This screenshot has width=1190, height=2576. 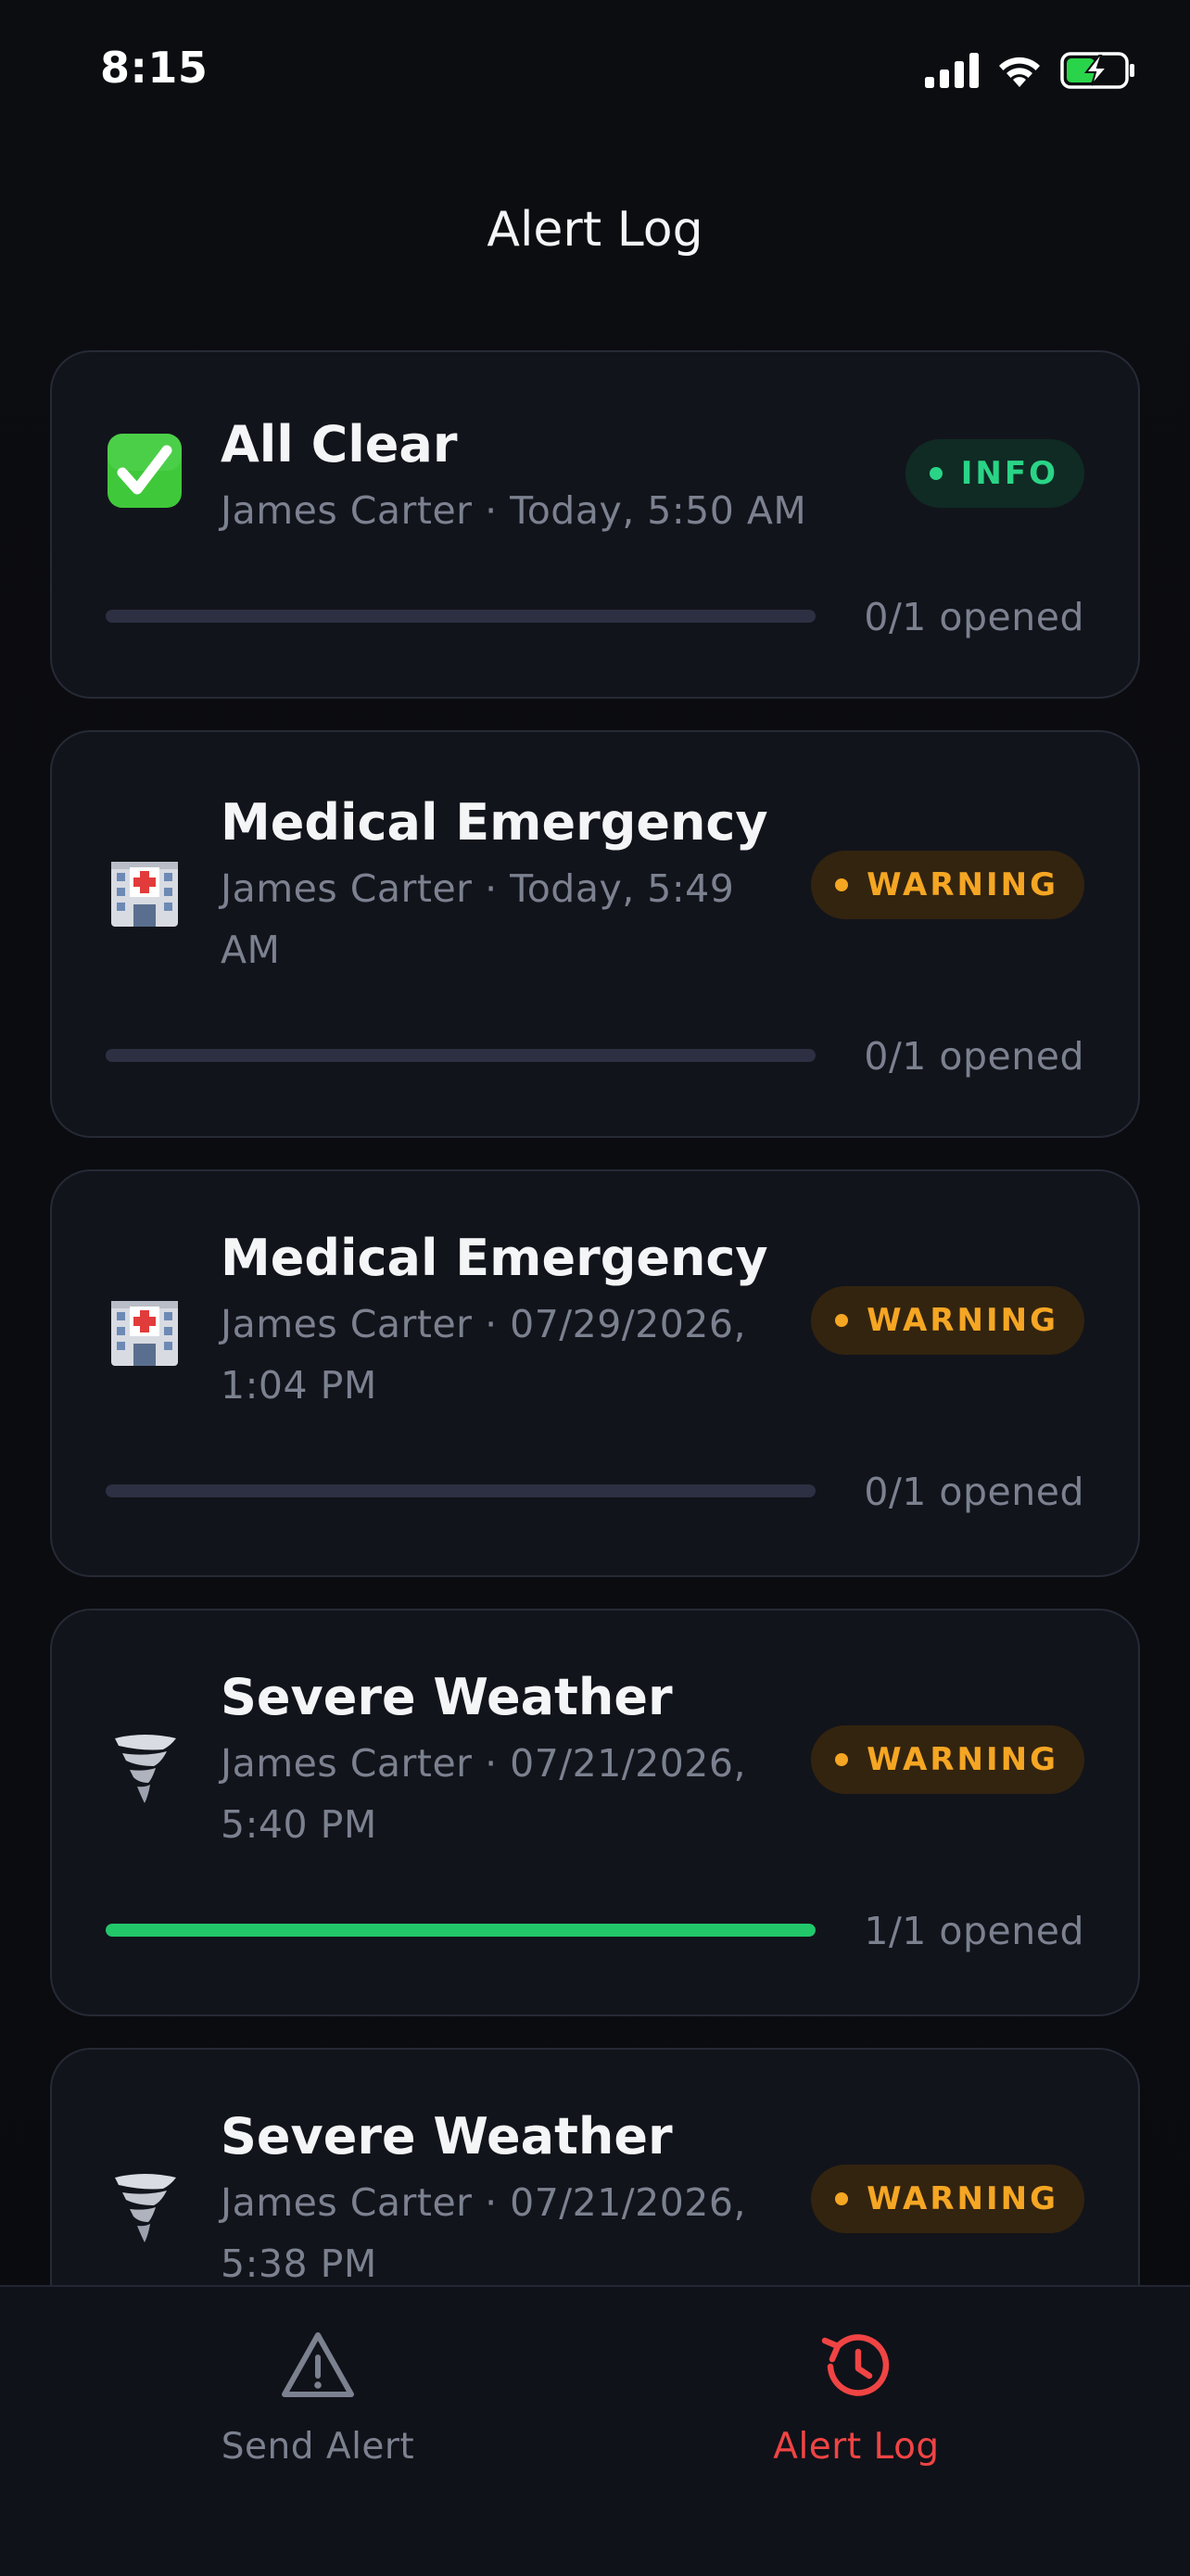 What do you see at coordinates (318, 2398) in the screenshot?
I see `tab-send-alert: Send Alert` at bounding box center [318, 2398].